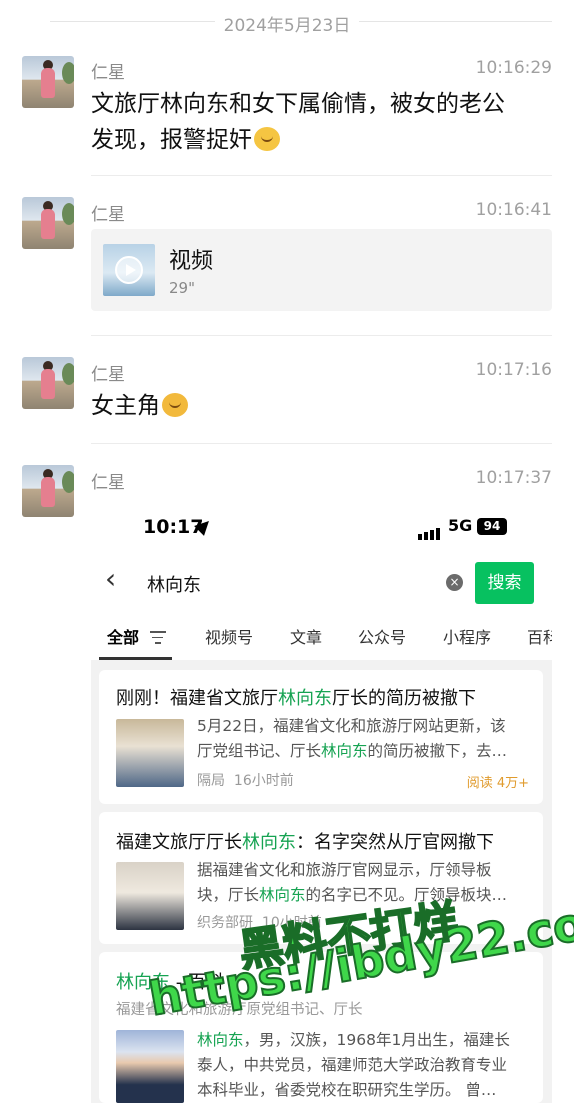  I want to click on active-tab-indicator, so click(135, 658).